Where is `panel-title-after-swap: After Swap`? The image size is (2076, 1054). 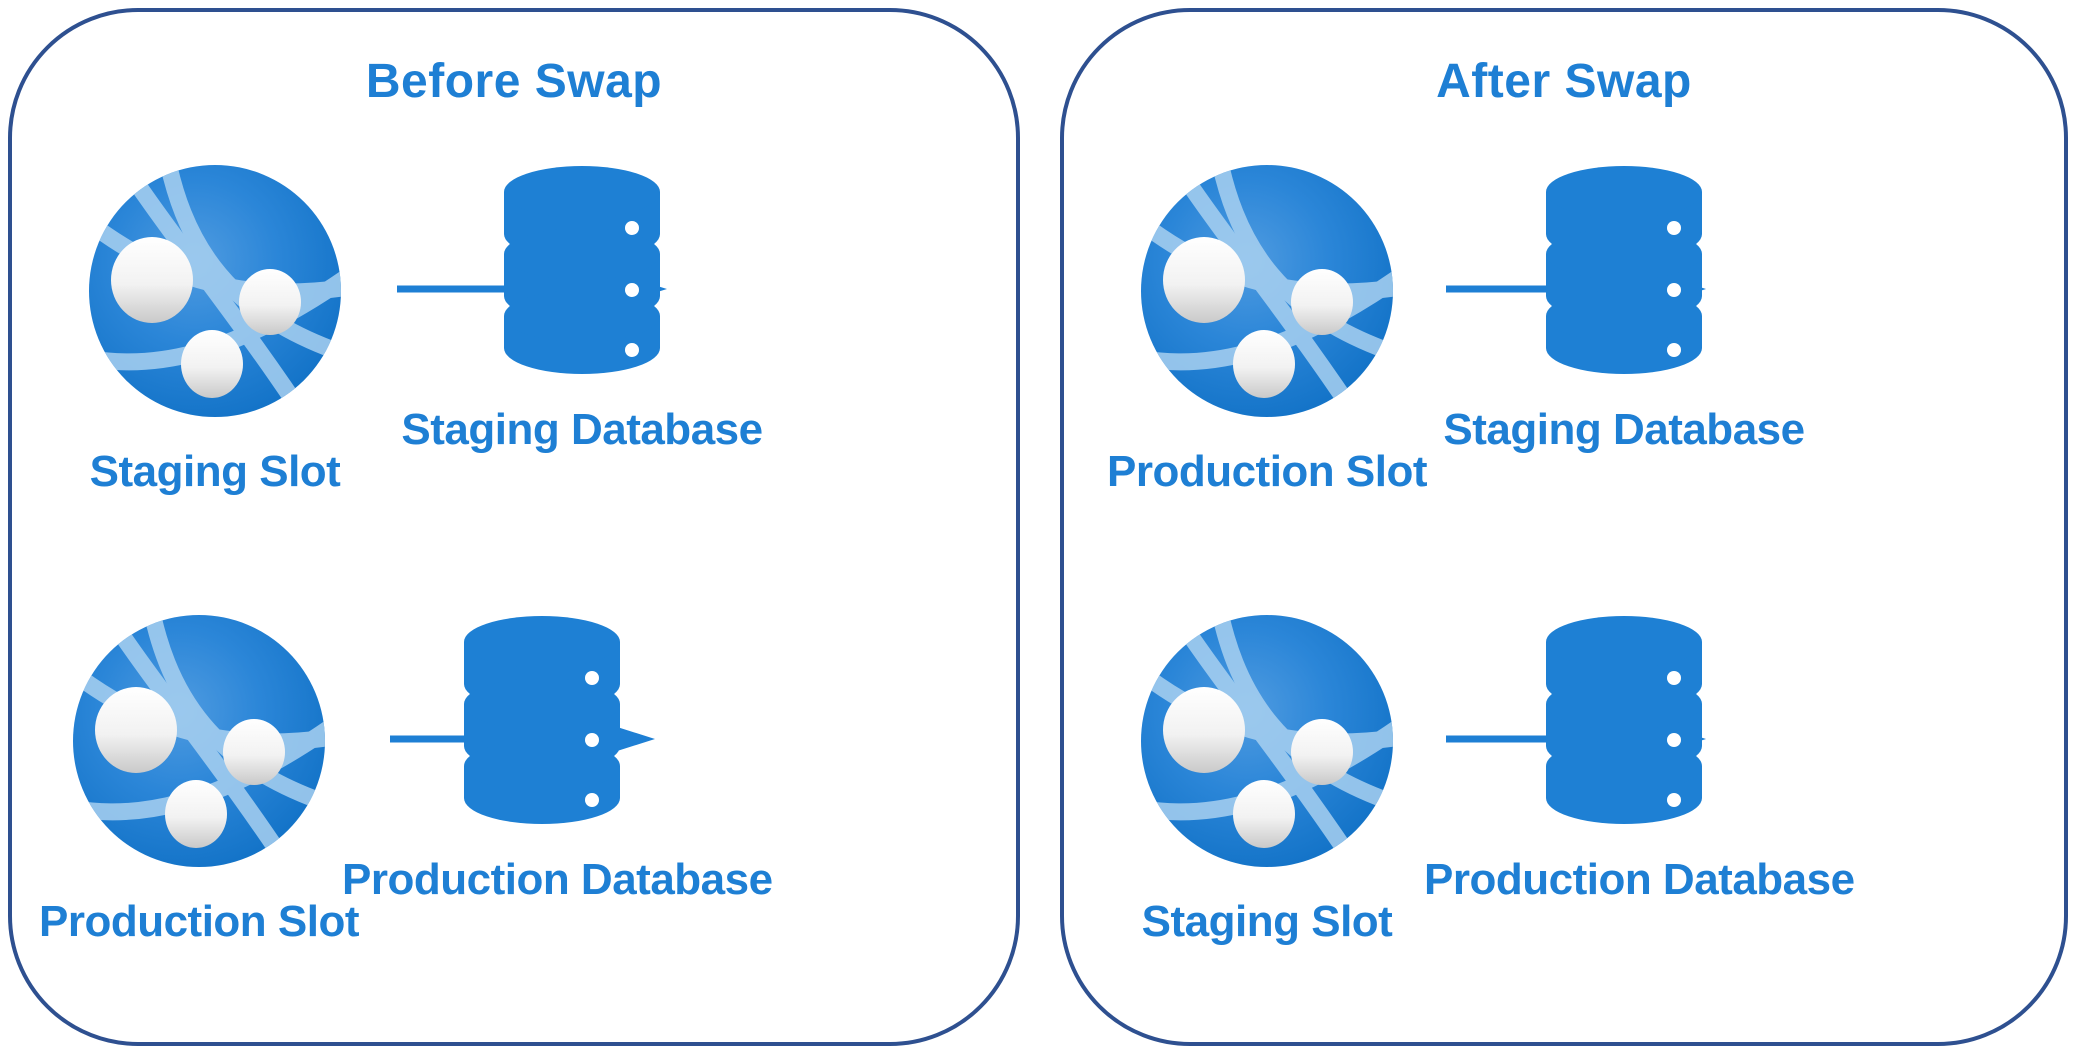
panel-title-after-swap: After Swap is located at coordinates (1564, 81).